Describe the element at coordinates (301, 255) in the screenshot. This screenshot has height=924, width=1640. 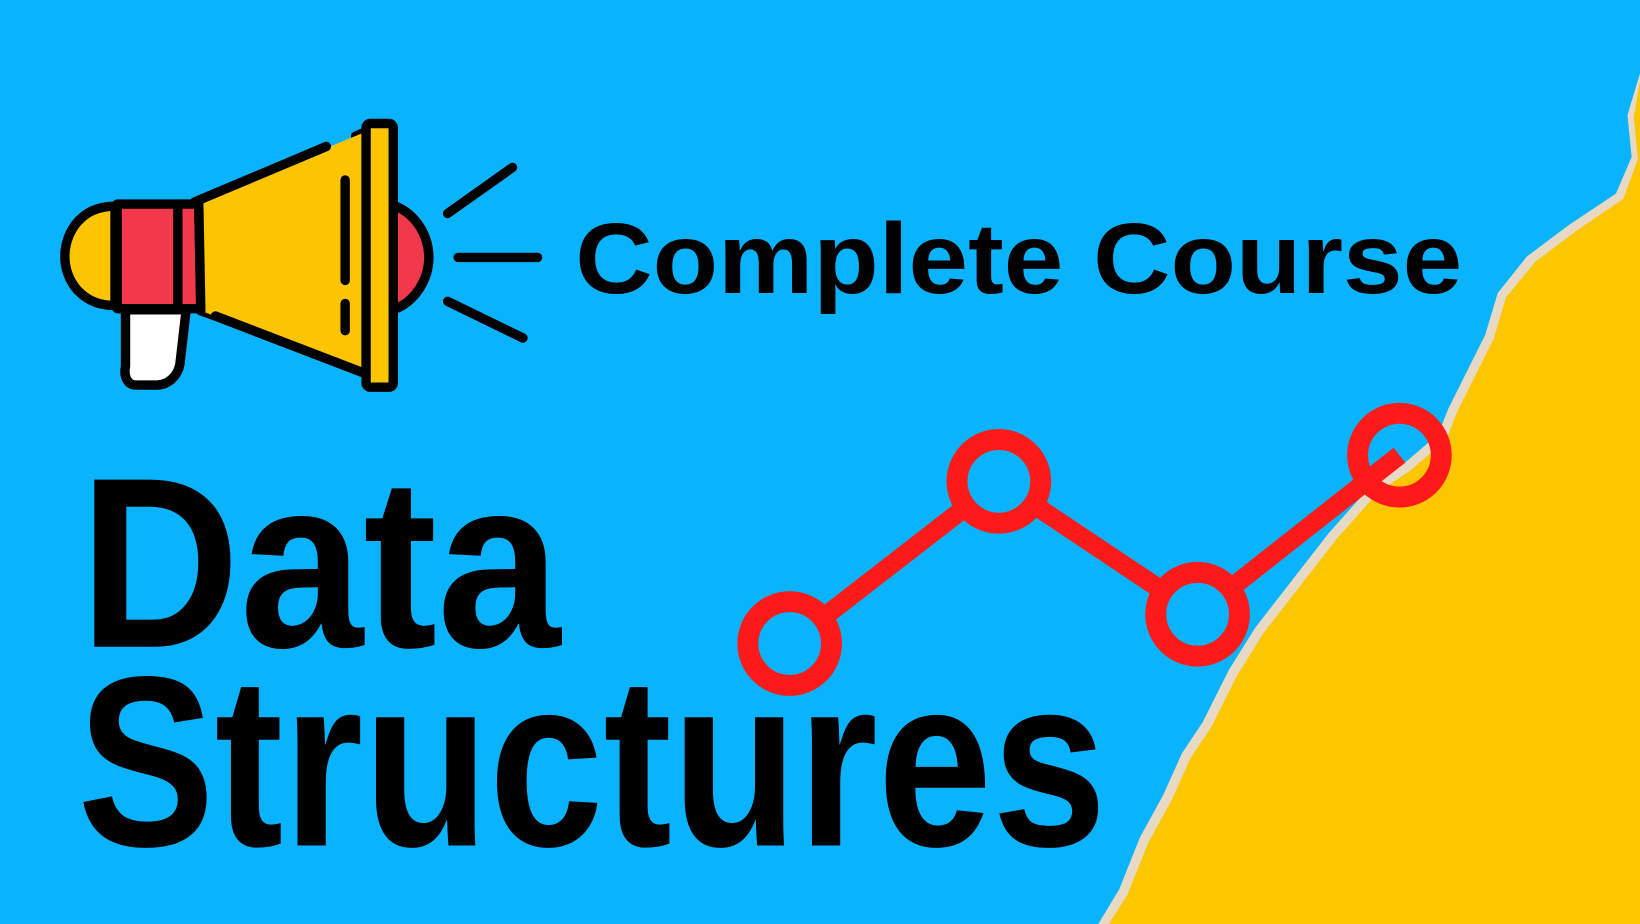
I see `megaphone-icon` at that location.